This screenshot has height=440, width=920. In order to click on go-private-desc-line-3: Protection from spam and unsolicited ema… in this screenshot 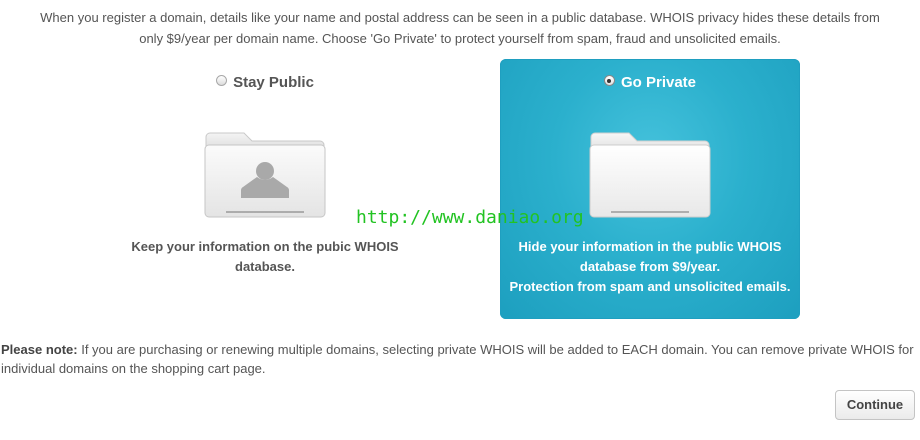, I will do `click(650, 286)`.